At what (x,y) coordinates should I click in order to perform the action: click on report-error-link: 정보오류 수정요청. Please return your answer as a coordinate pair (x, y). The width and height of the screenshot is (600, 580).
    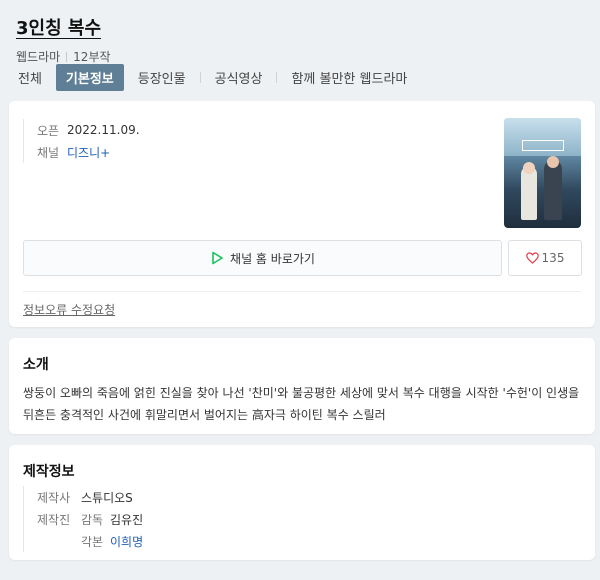
    Looking at the image, I should click on (69, 309).